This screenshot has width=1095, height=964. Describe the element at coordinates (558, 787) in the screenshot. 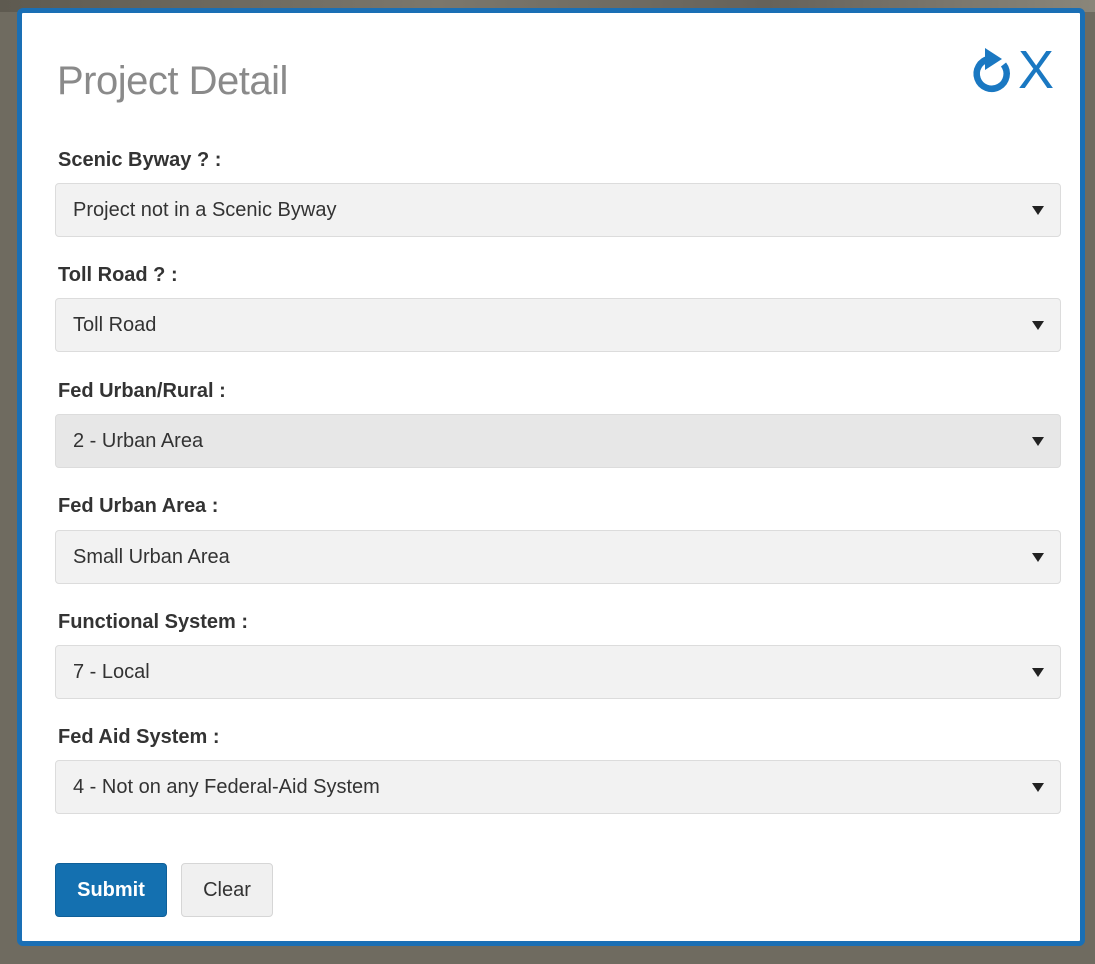

I see `fed-aid-system-select: 4 - Not on any Federal-Aid System` at that location.